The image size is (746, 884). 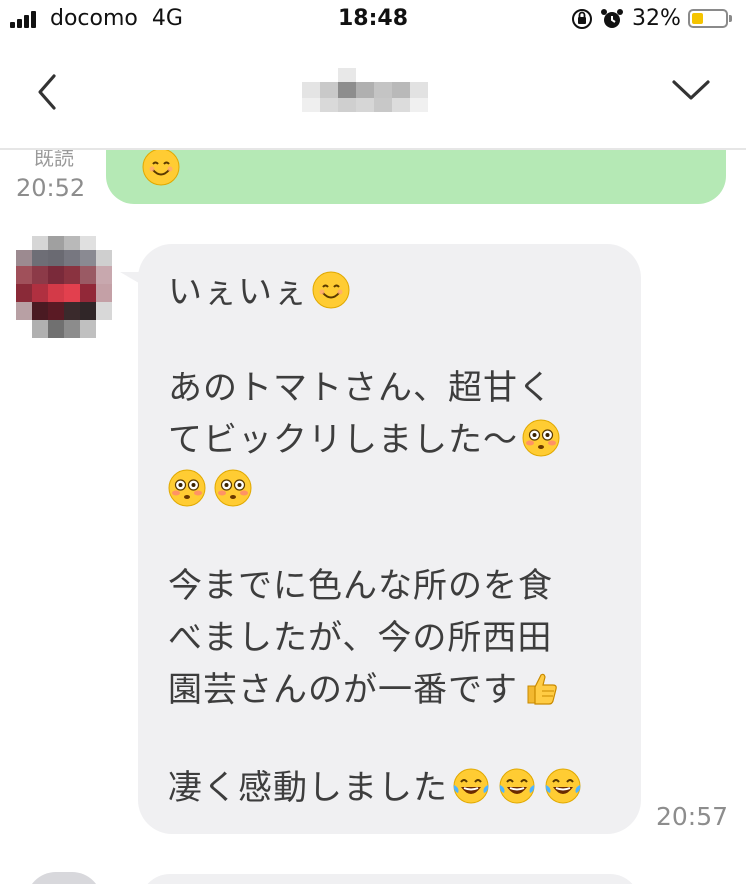 I want to click on thumbs-up-emoji-icon, so click(x=541, y=688).